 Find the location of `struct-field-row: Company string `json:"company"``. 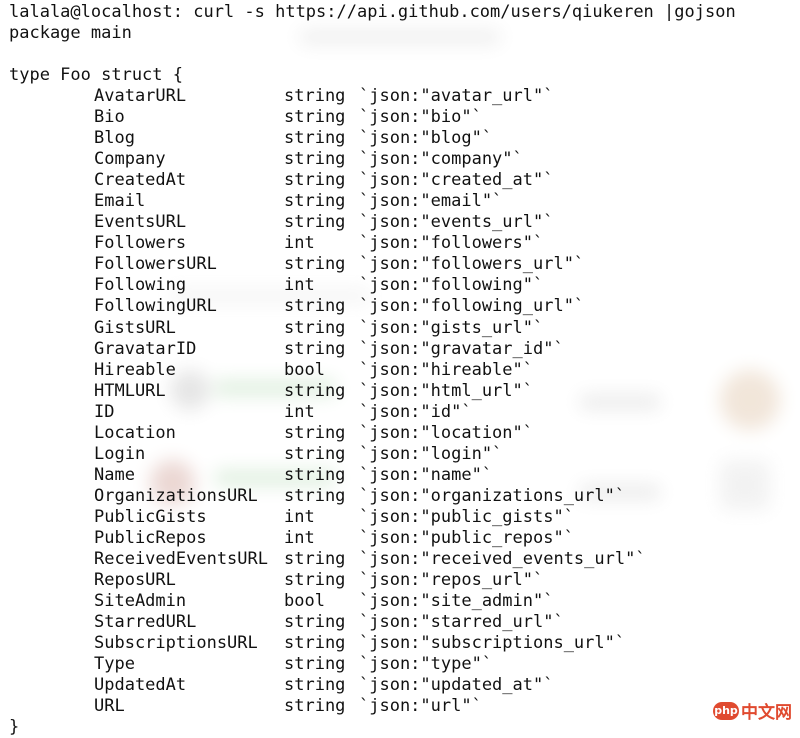

struct-field-row: Company string `json:"company"` is located at coordinates (400, 159).